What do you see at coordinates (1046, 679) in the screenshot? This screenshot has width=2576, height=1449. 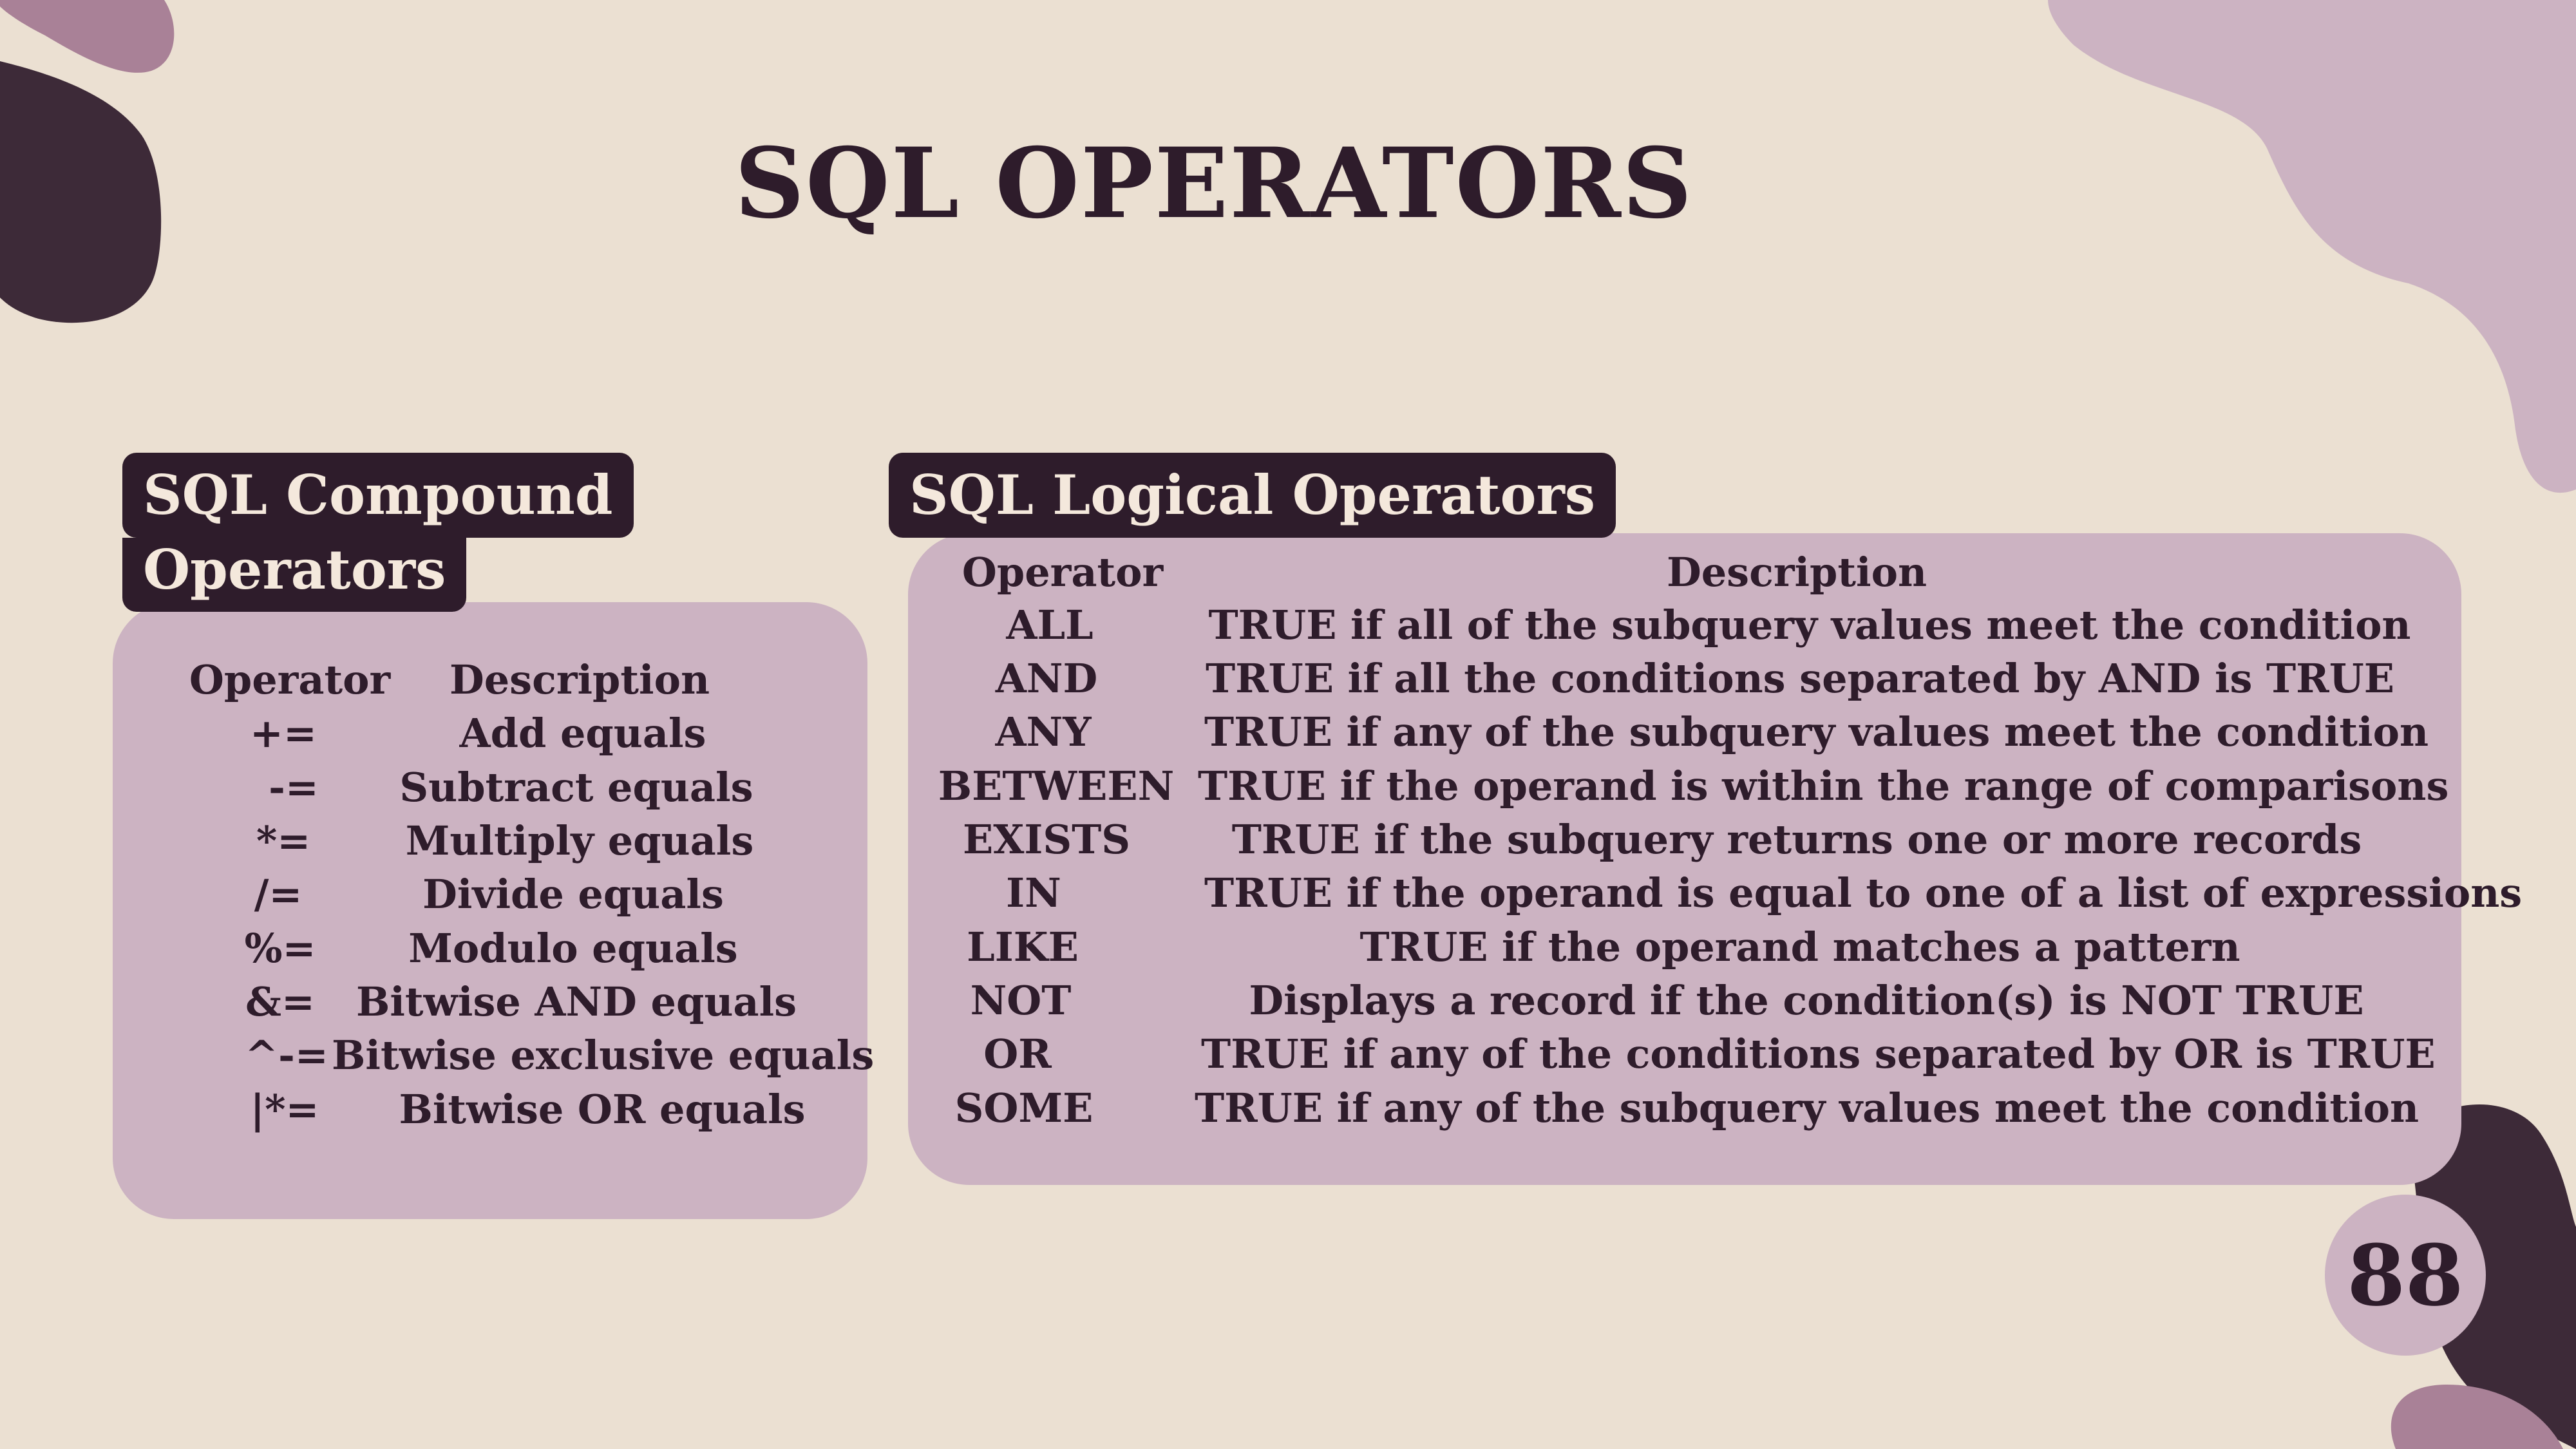 I see `logical-row-op: AND` at bounding box center [1046, 679].